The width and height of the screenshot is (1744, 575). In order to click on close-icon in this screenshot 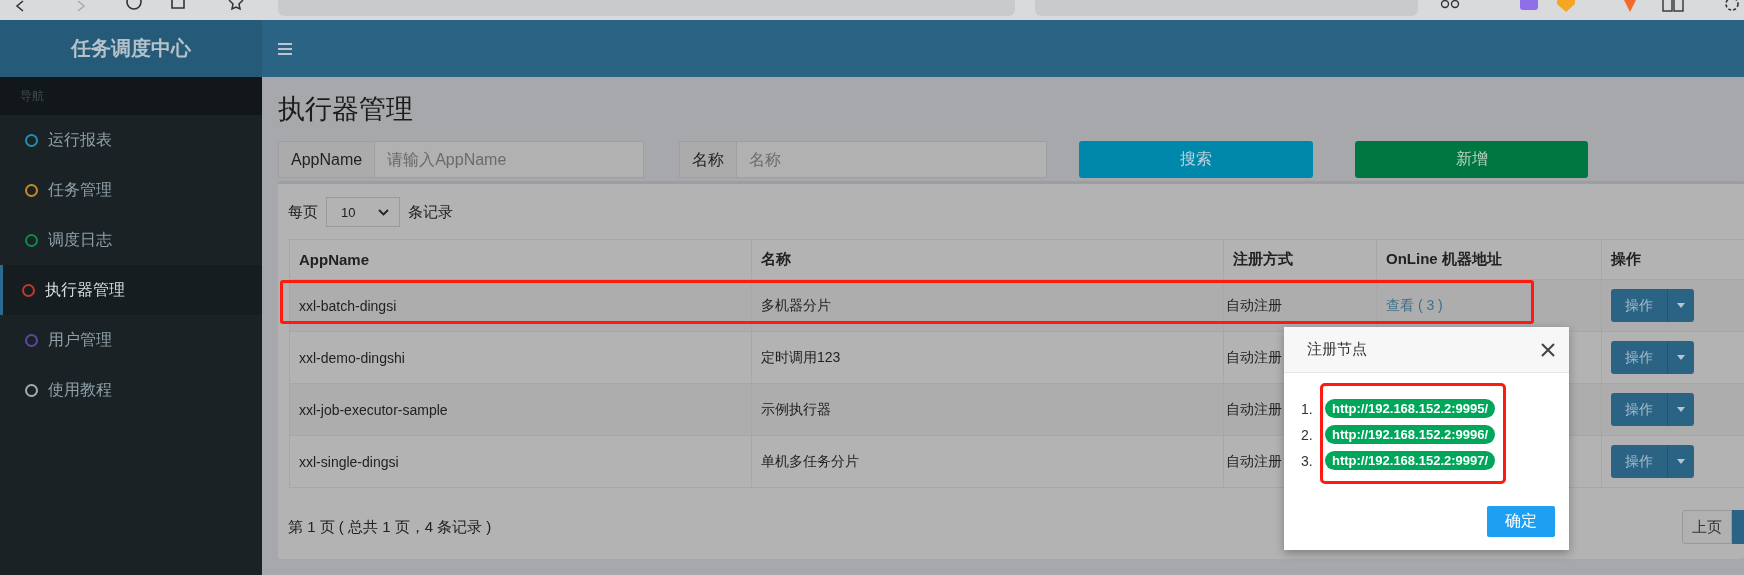, I will do `click(1548, 349)`.